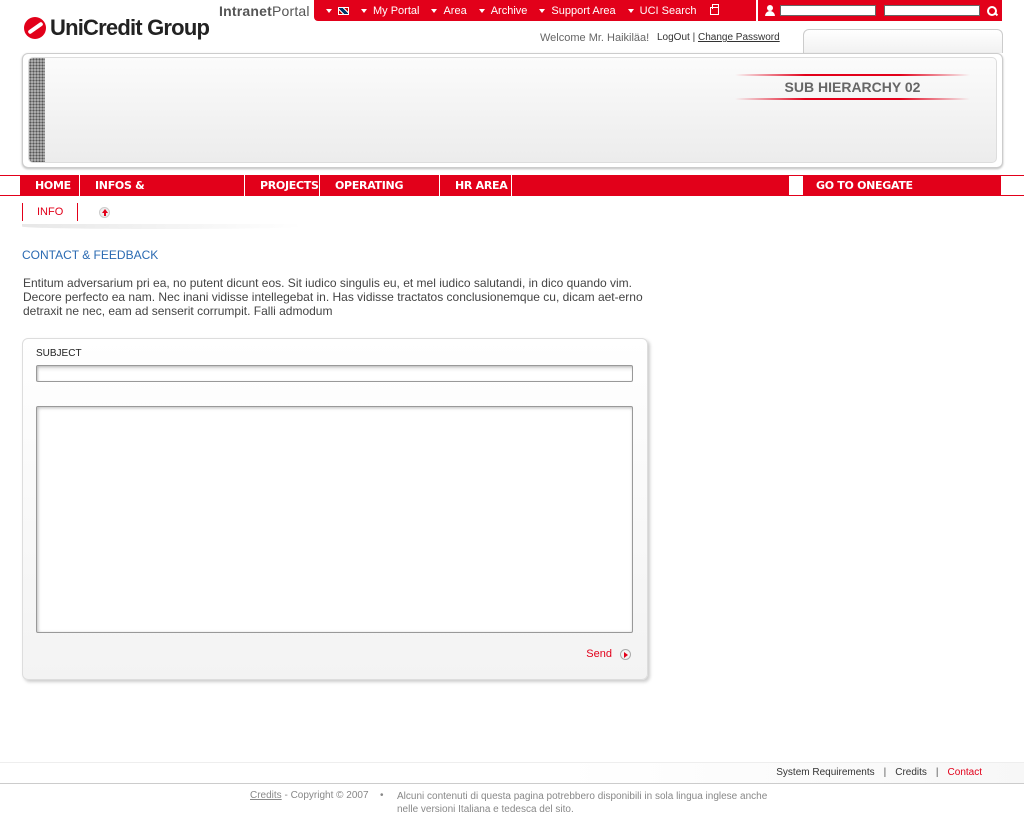 The image size is (1024, 825). I want to click on banner-dot-pattern, so click(37, 110).